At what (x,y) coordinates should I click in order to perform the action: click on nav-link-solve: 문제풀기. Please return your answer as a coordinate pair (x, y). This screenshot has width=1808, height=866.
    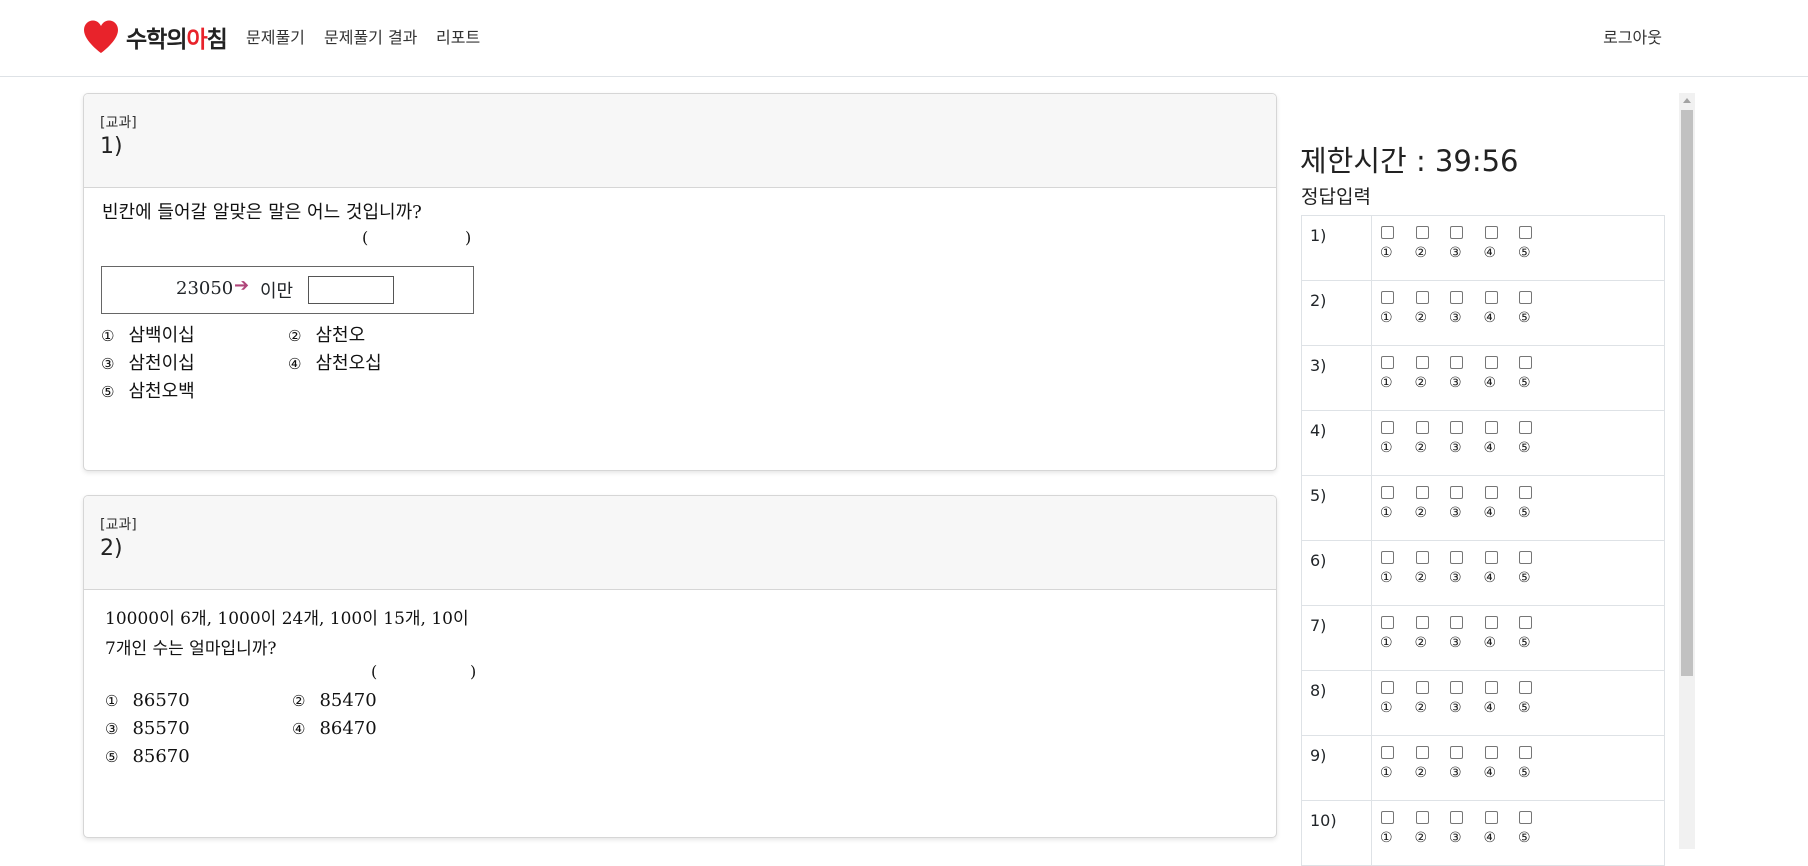
    Looking at the image, I should click on (275, 36).